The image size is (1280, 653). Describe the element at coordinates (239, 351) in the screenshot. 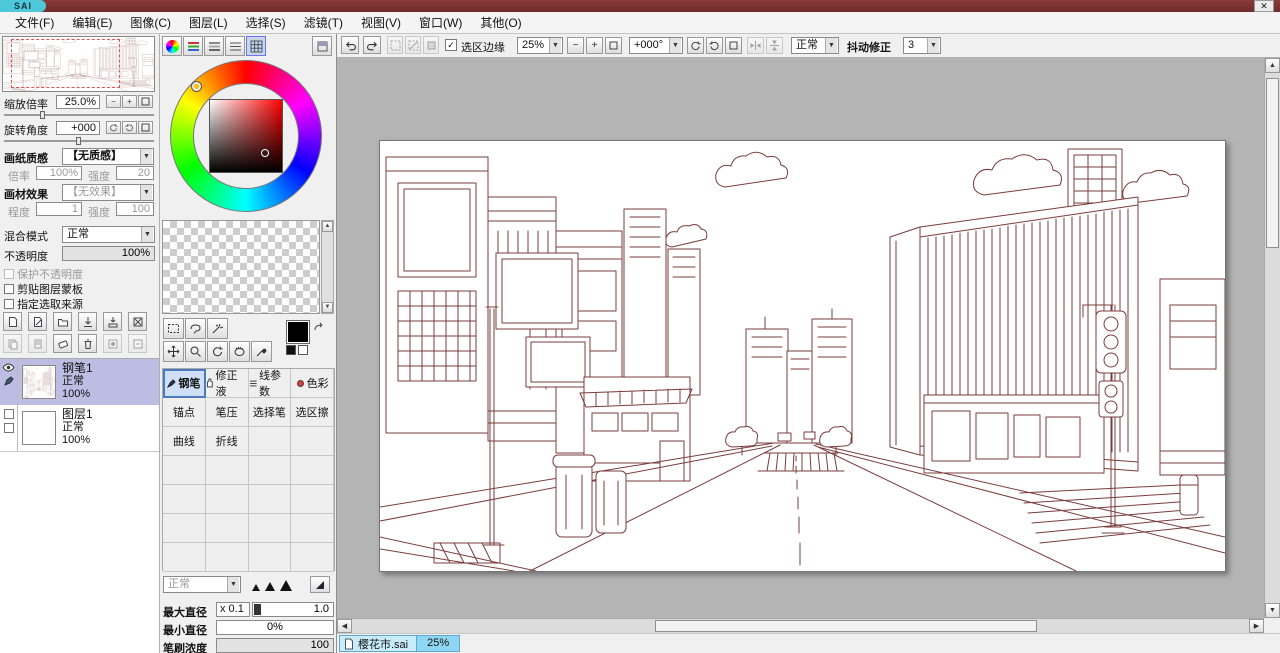

I see `hand-tool-button` at that location.